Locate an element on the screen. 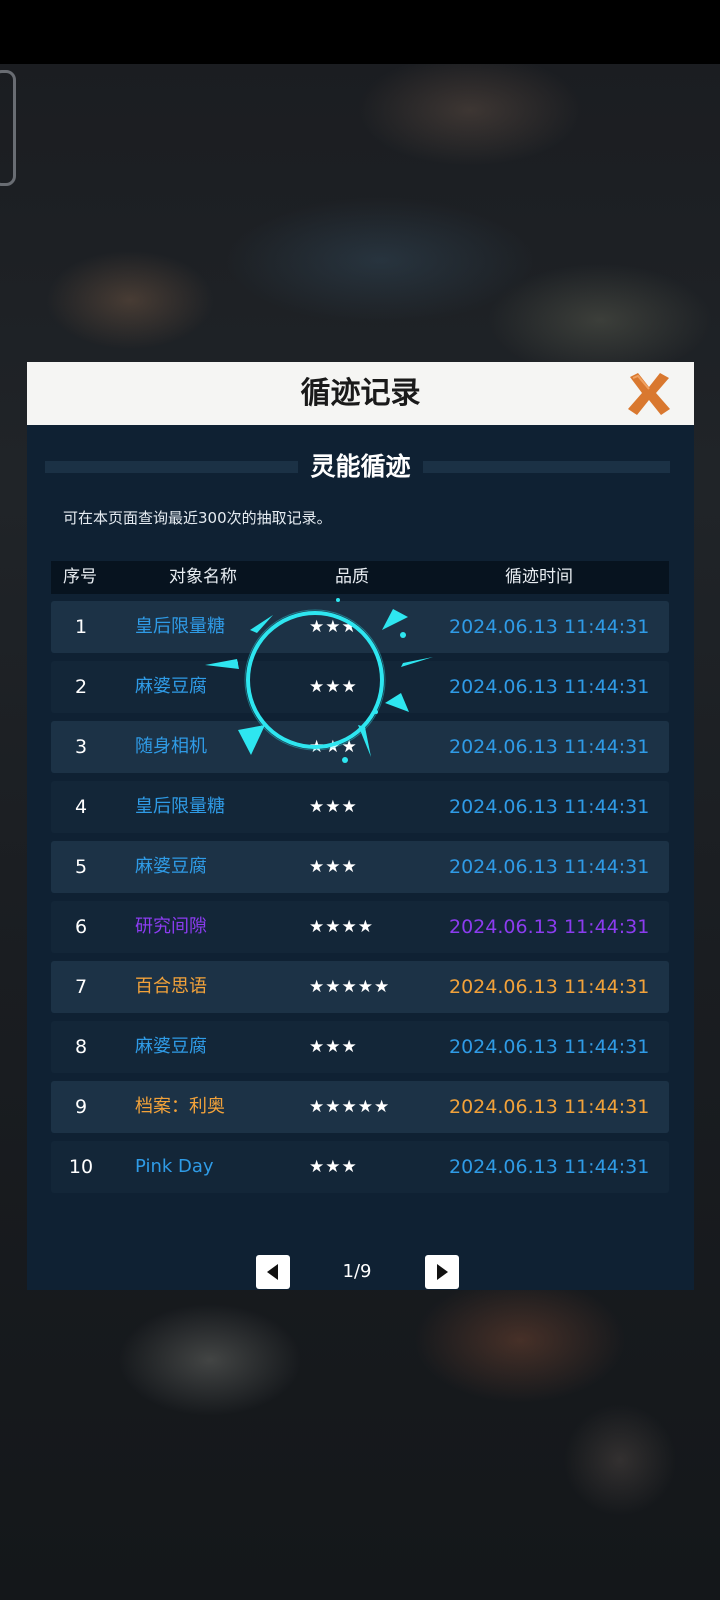  row-index: 2 is located at coordinates (81, 687).